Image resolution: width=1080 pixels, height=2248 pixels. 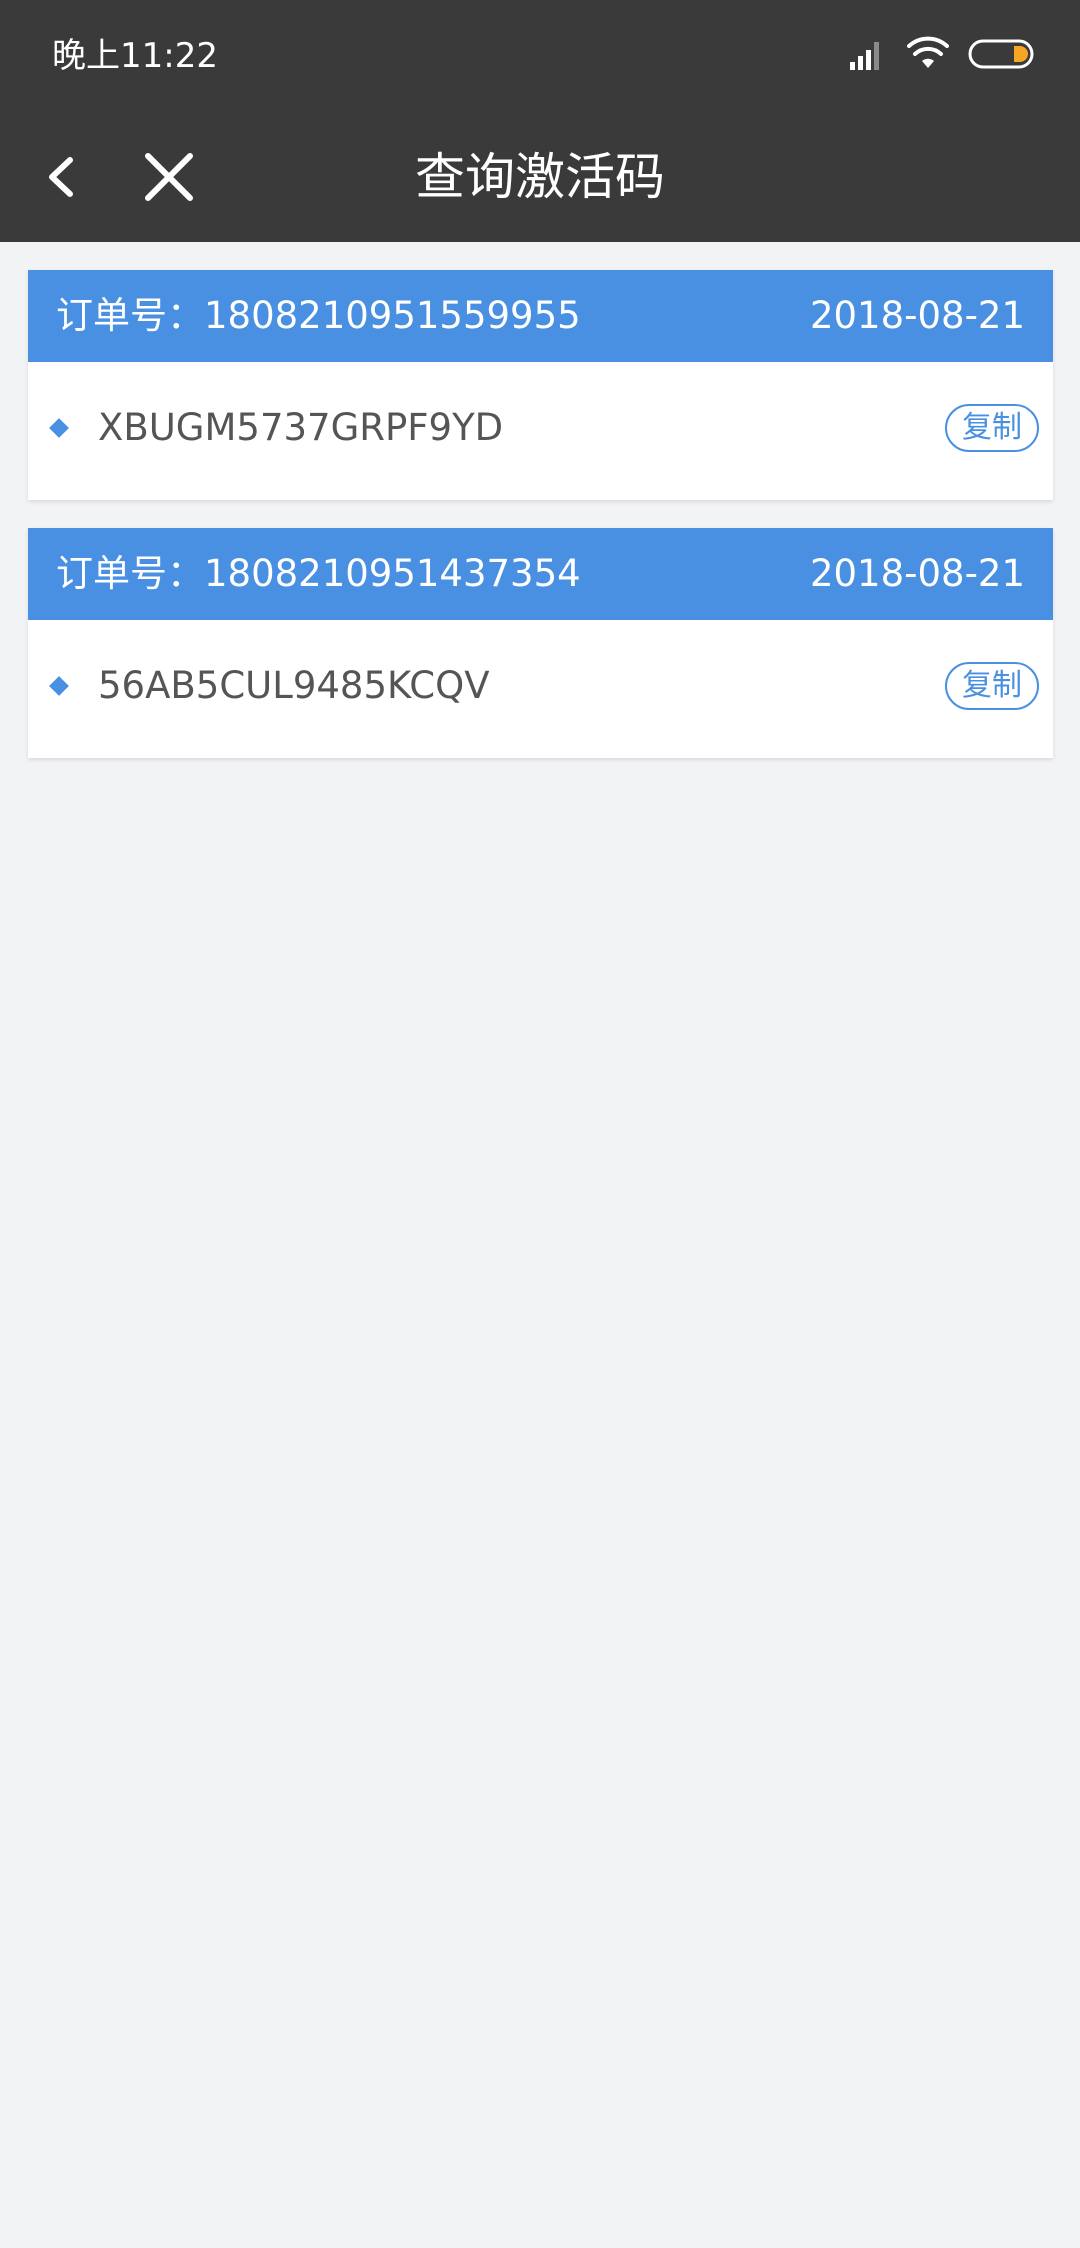 What do you see at coordinates (61, 177) in the screenshot?
I see `chevron-left-icon` at bounding box center [61, 177].